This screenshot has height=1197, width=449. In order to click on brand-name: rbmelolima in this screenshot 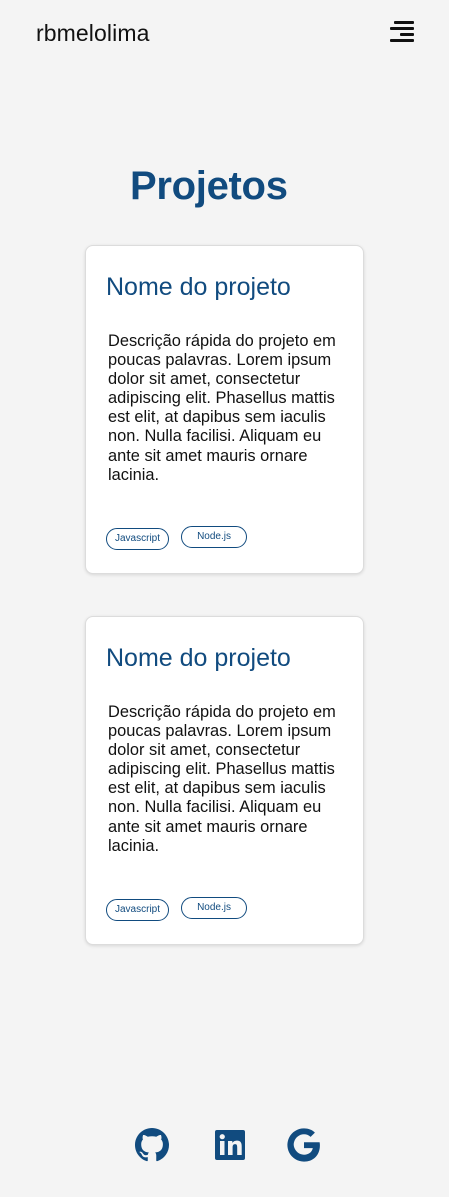, I will do `click(92, 33)`.